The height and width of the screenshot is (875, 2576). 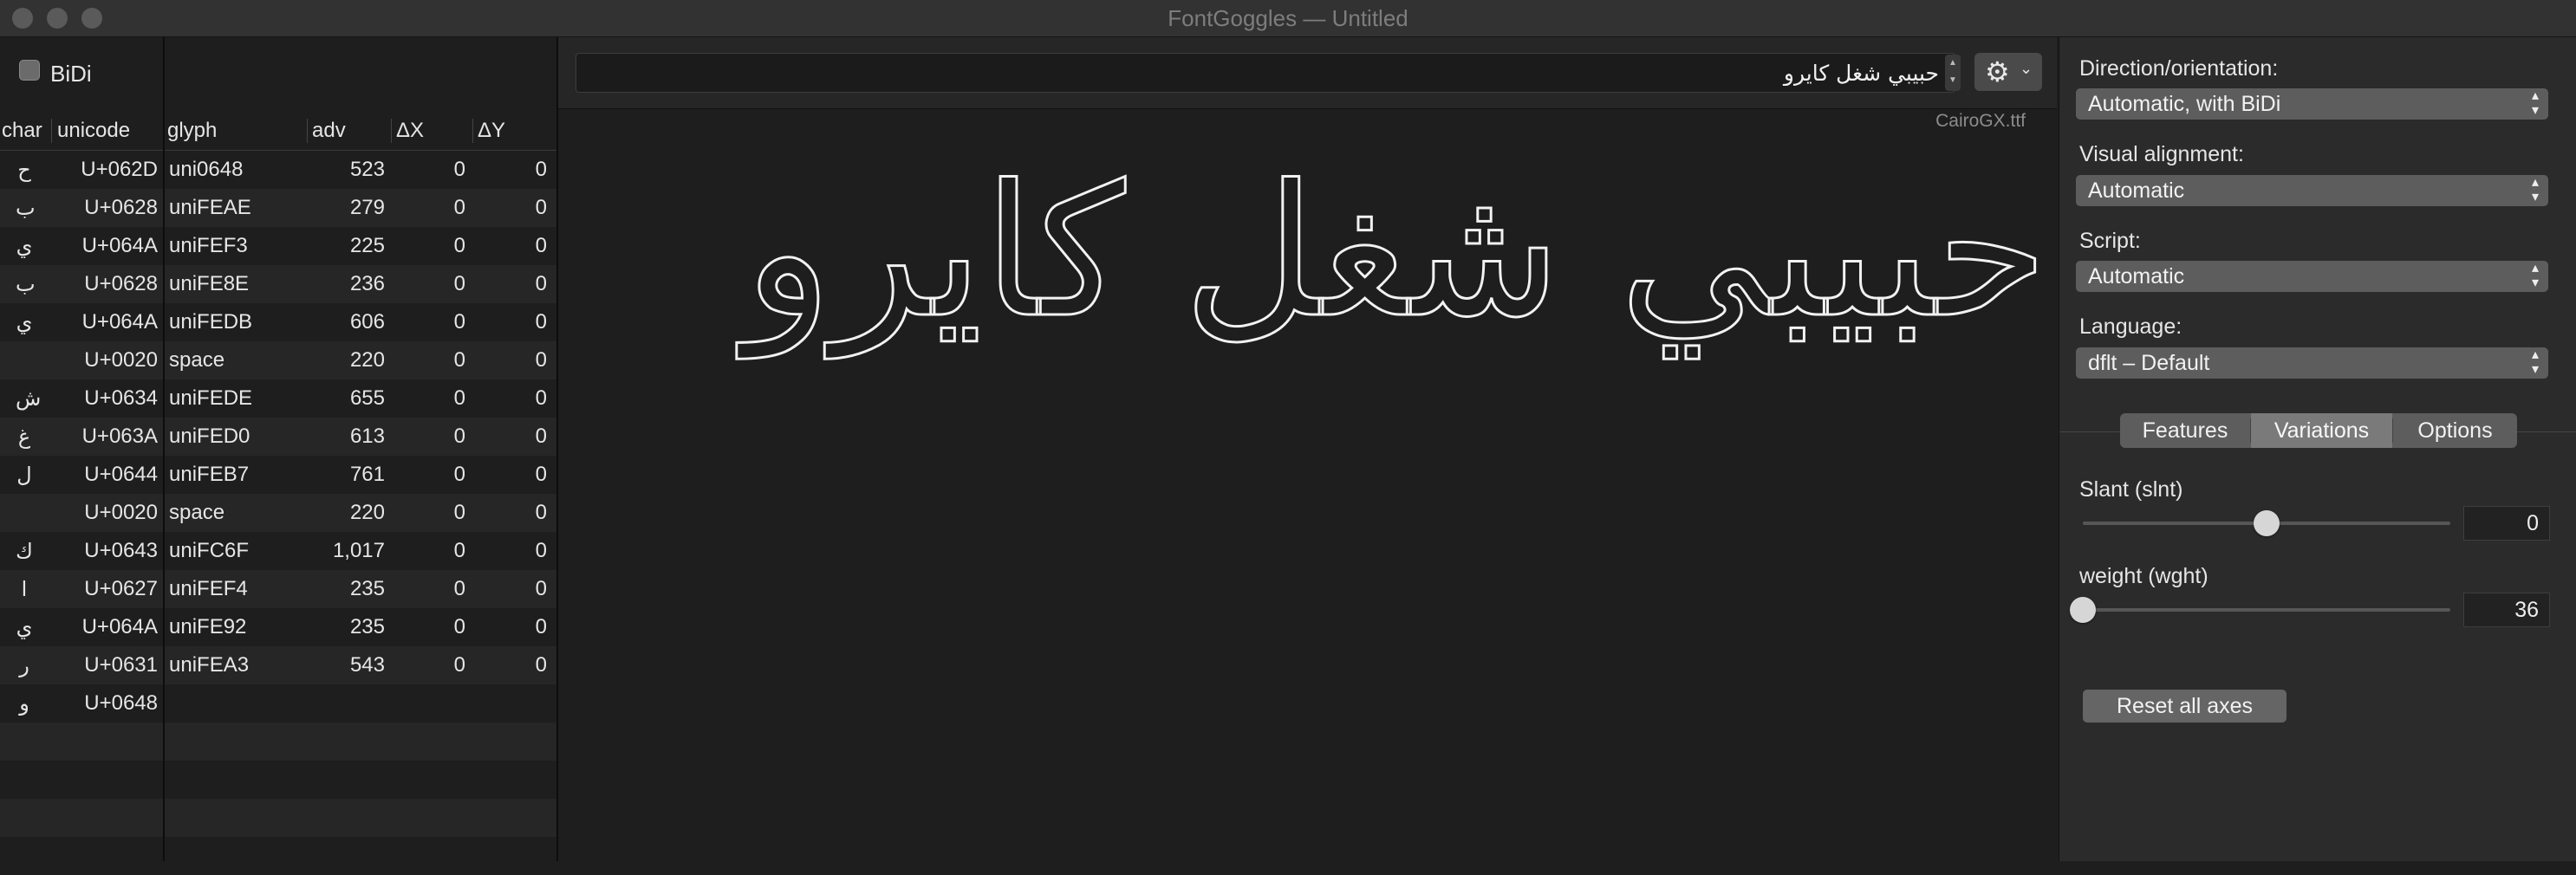 I want to click on glyph-table-row: uniFED0 613 0 0, so click(x=360, y=437).